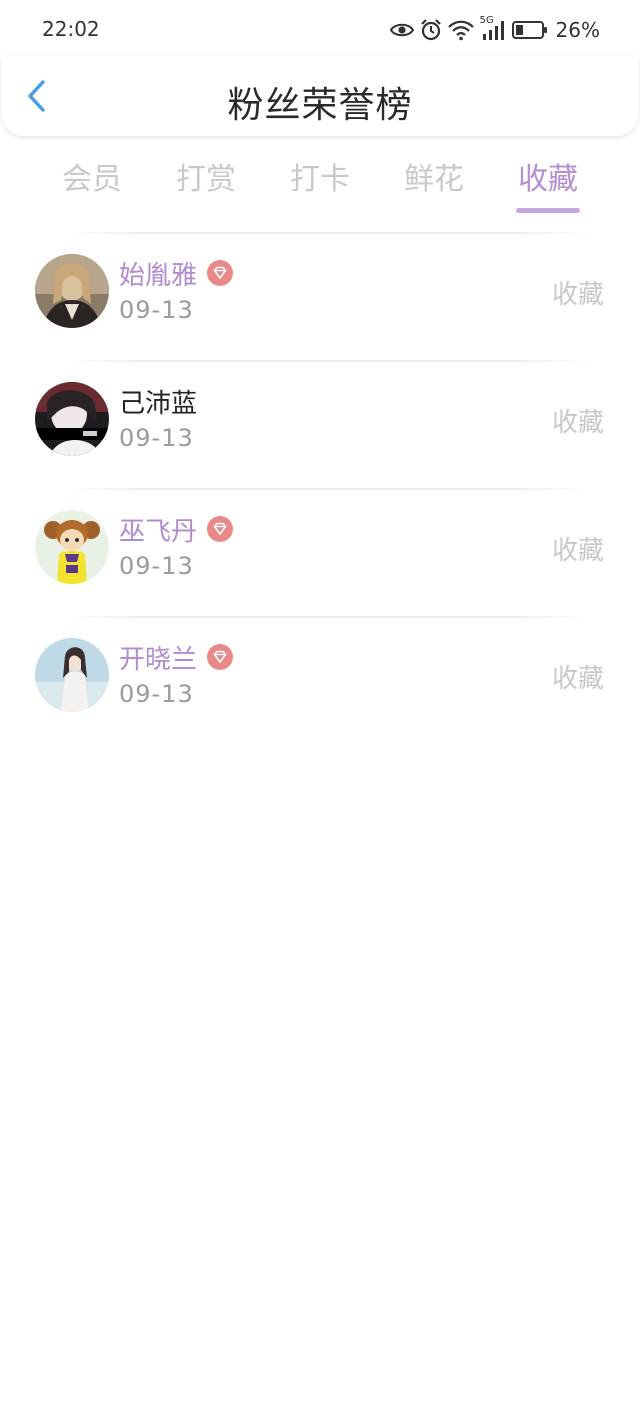 This screenshot has width=640, height=1422. What do you see at coordinates (320, 297) in the screenshot?
I see `list-item: 始胤雅 09-13 收藏` at bounding box center [320, 297].